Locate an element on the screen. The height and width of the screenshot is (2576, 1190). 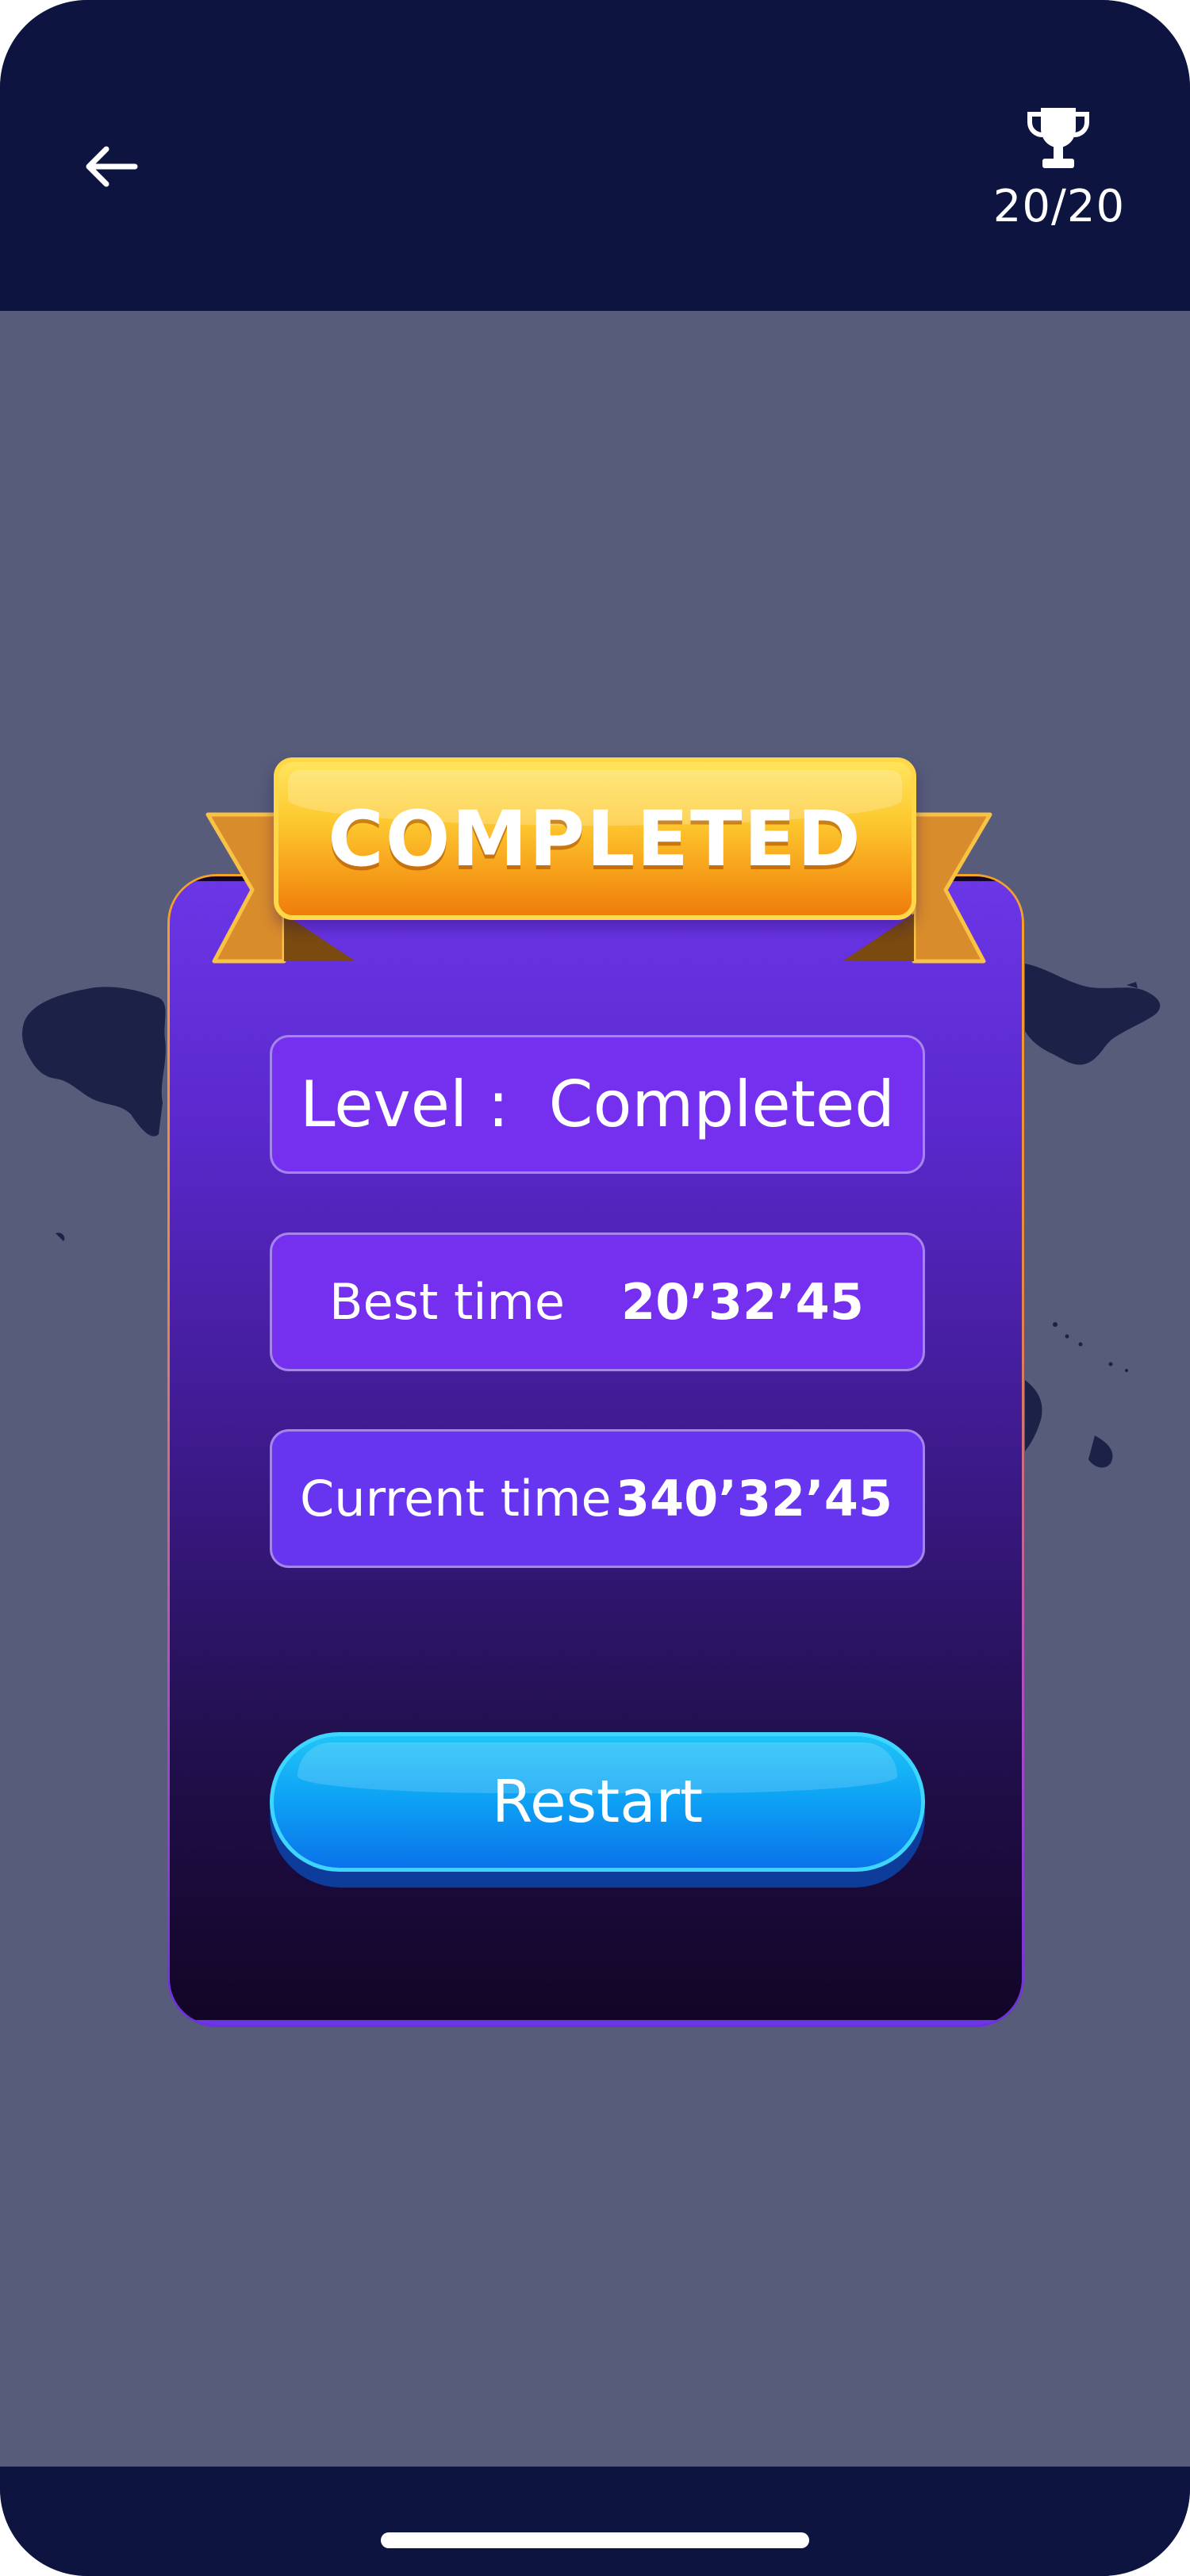
current-time-row: Current time 340’32’45 is located at coordinates (597, 1499).